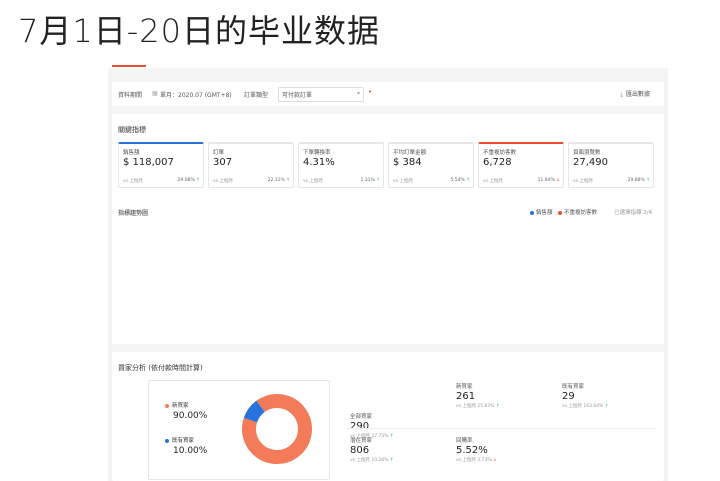  I want to click on donut-legend-label: 既有買家, so click(183, 441).